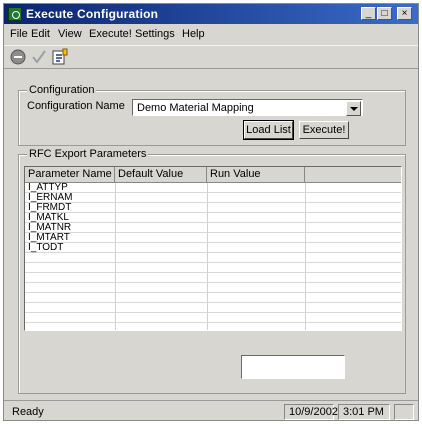  What do you see at coordinates (92, 14) in the screenshot?
I see `window-title: Execute Configuration` at bounding box center [92, 14].